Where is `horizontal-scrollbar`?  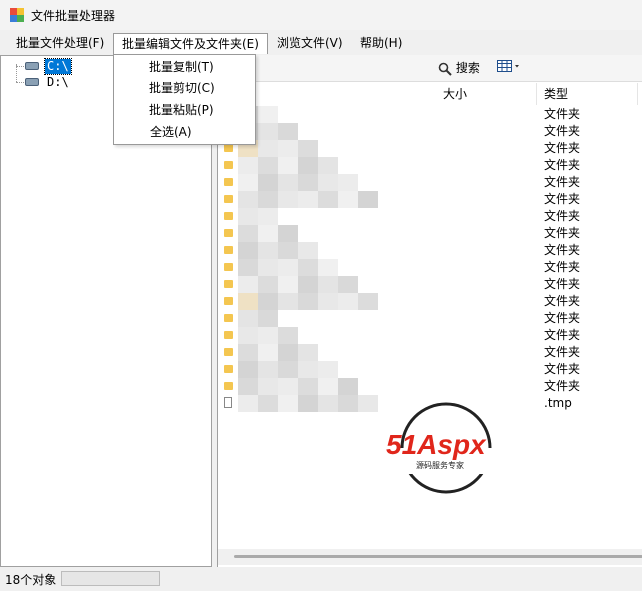 horizontal-scrollbar is located at coordinates (430, 557).